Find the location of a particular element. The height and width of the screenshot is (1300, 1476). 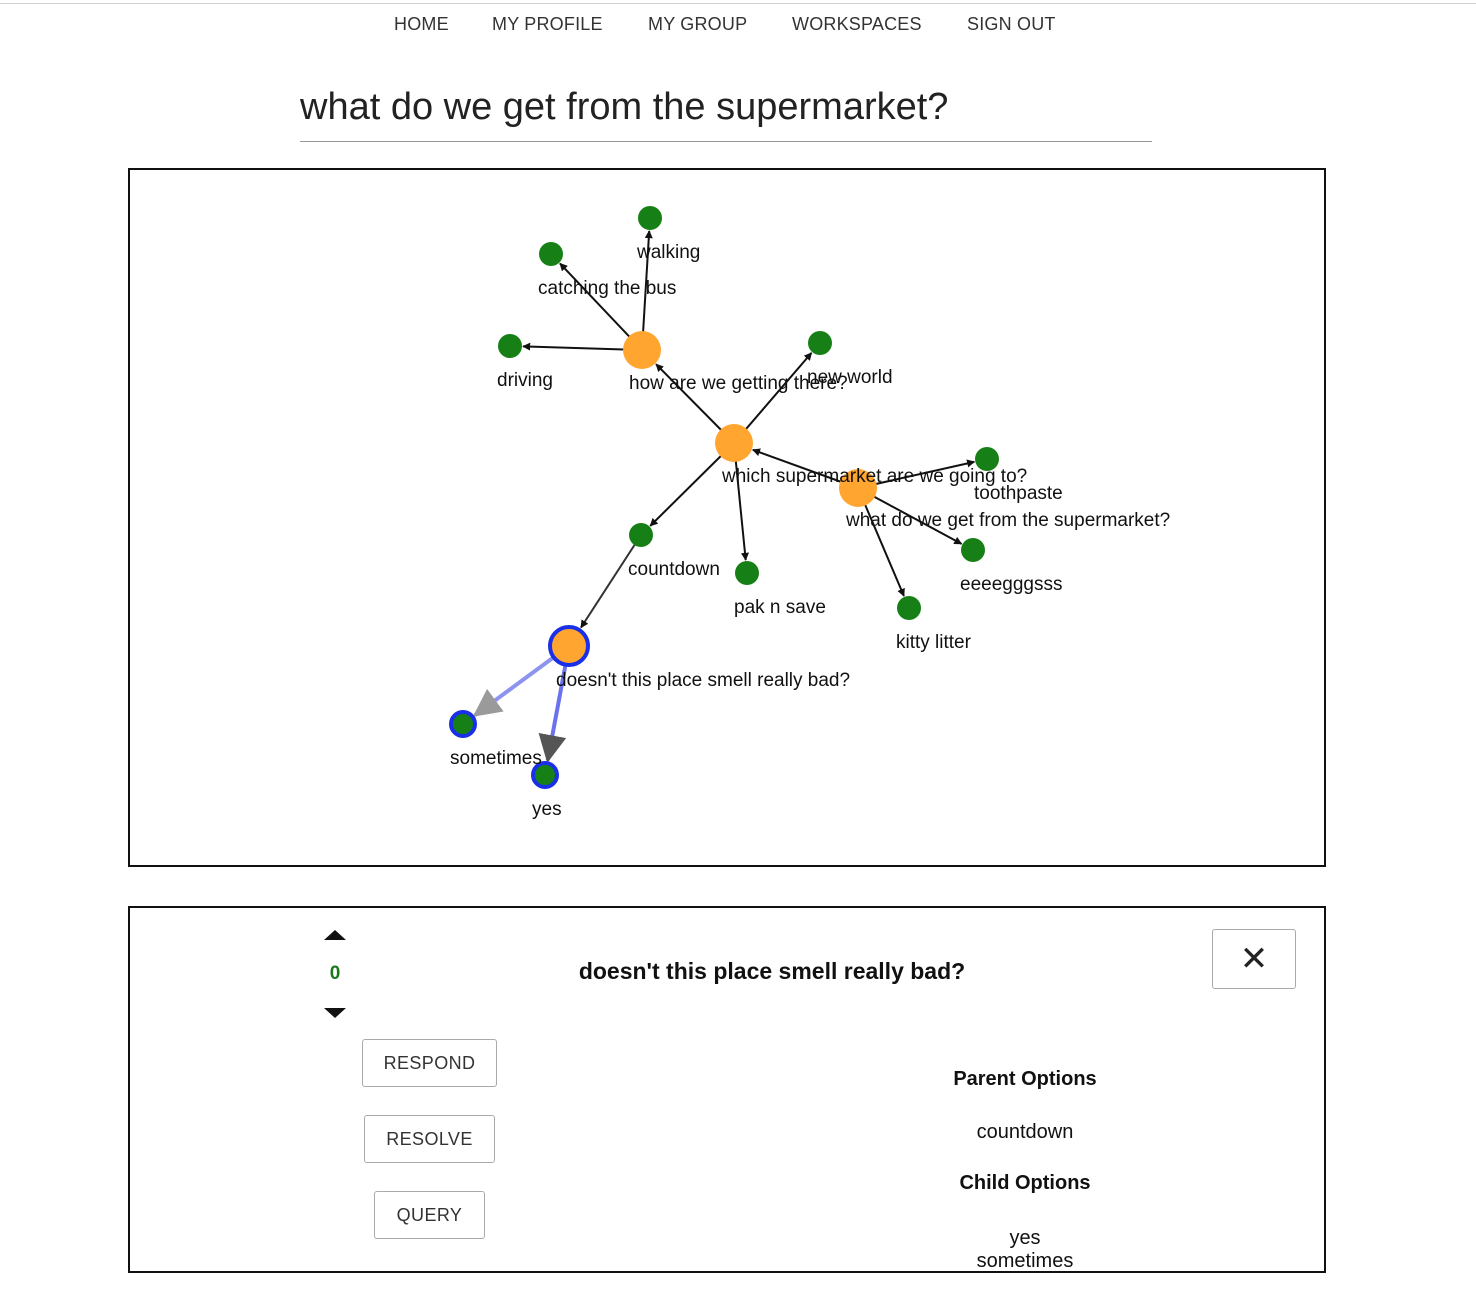

nav-my-profile: MY PROFILE is located at coordinates (547, 24).